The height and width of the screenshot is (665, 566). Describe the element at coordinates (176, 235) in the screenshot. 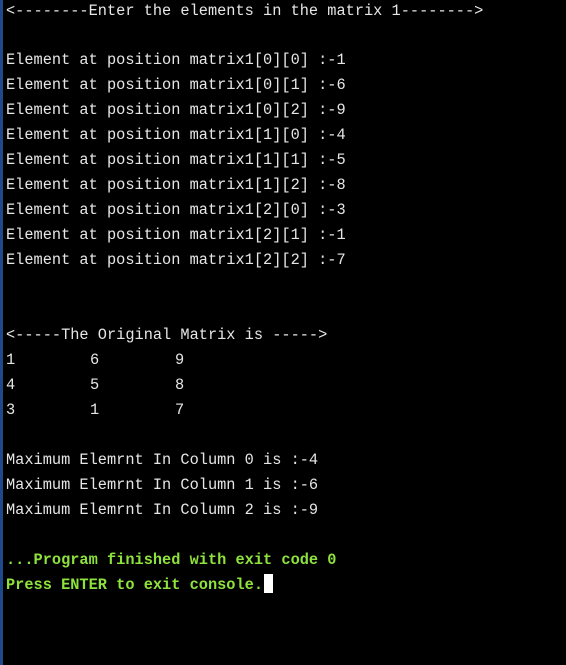

I see `console-line: Element at position matrix1[2][1] :-1` at that location.